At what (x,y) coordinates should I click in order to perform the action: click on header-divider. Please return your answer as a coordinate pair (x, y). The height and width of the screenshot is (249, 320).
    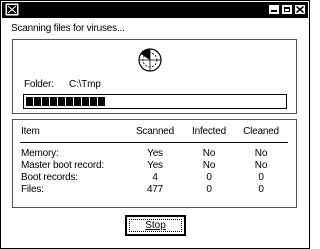
    Looking at the image, I should click on (154, 142).